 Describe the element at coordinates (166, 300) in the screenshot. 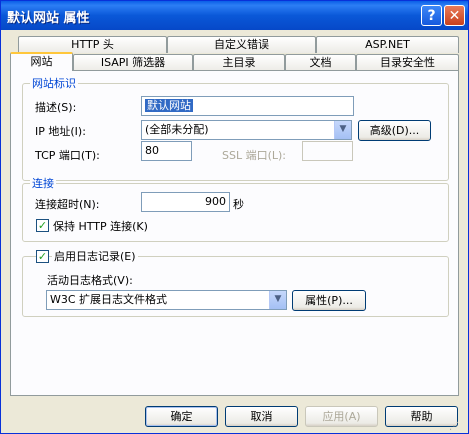

I see `log-format-select: W3C 扩展日志文件格式 ▼` at that location.